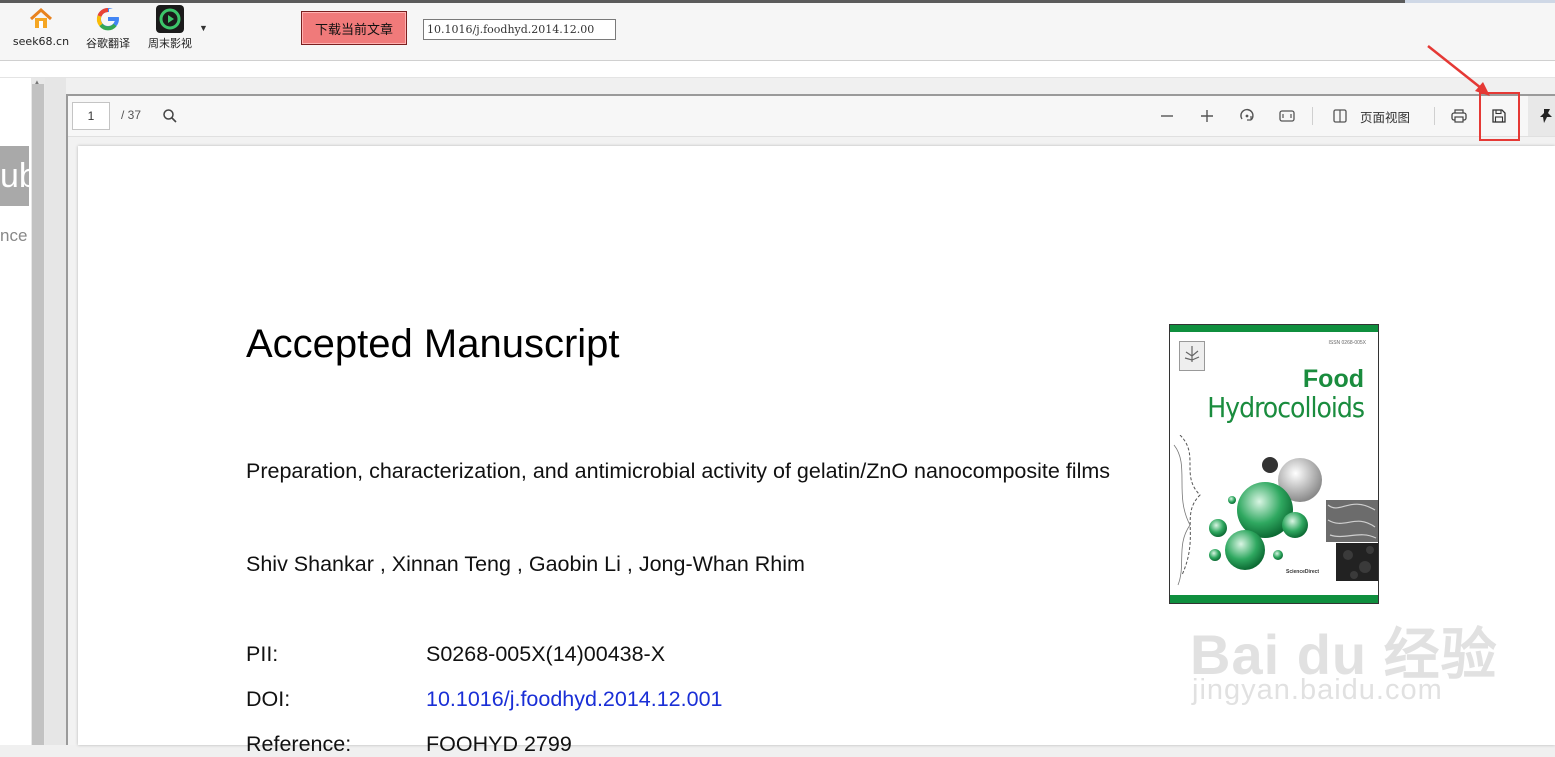 The image size is (1555, 757). I want to click on page-gutter, so click(55, 411).